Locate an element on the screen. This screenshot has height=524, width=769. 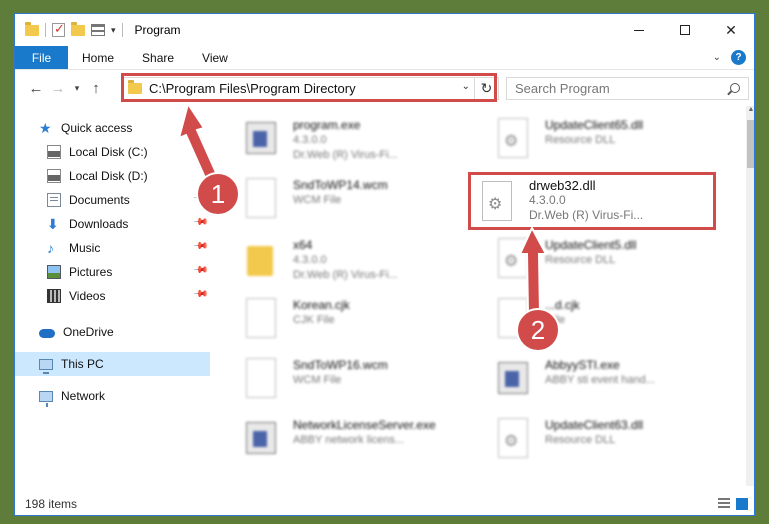
file-item: UpdateClient65.dll Resource DLL is located at coordinates (603, 141).